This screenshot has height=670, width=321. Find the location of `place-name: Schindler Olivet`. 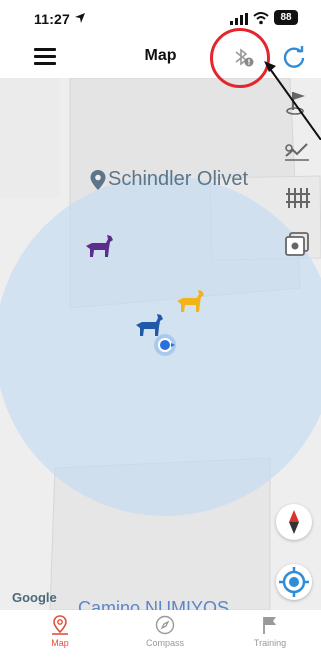

place-name: Schindler Olivet is located at coordinates (178, 179).